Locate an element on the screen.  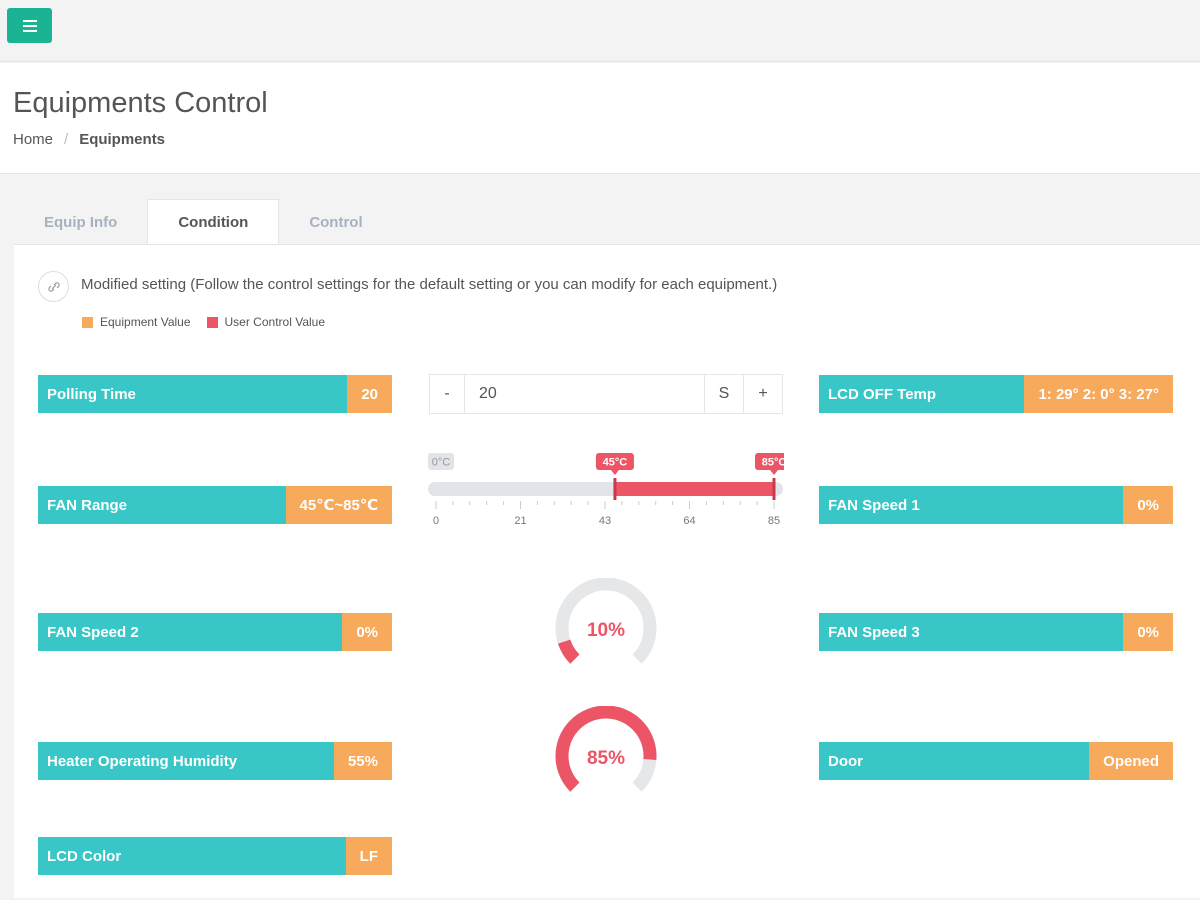
gauge-85: 85% is located at coordinates (606, 749).